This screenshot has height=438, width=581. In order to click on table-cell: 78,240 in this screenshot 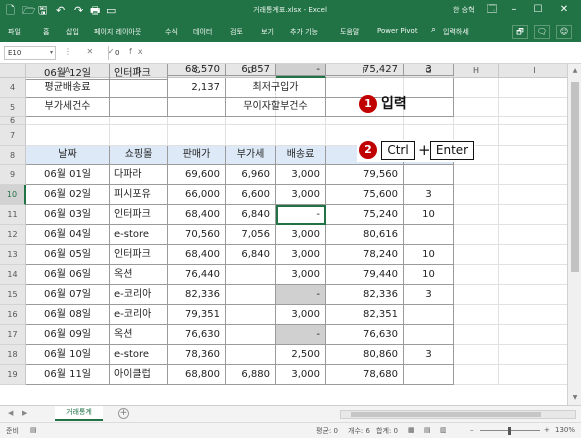, I will do `click(365, 255)`.